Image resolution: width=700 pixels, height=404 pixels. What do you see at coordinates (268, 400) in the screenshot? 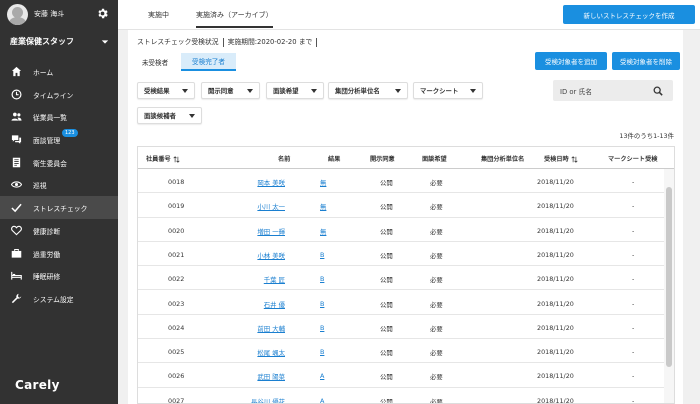
I see `cell-name: 長谷川 優花` at bounding box center [268, 400].